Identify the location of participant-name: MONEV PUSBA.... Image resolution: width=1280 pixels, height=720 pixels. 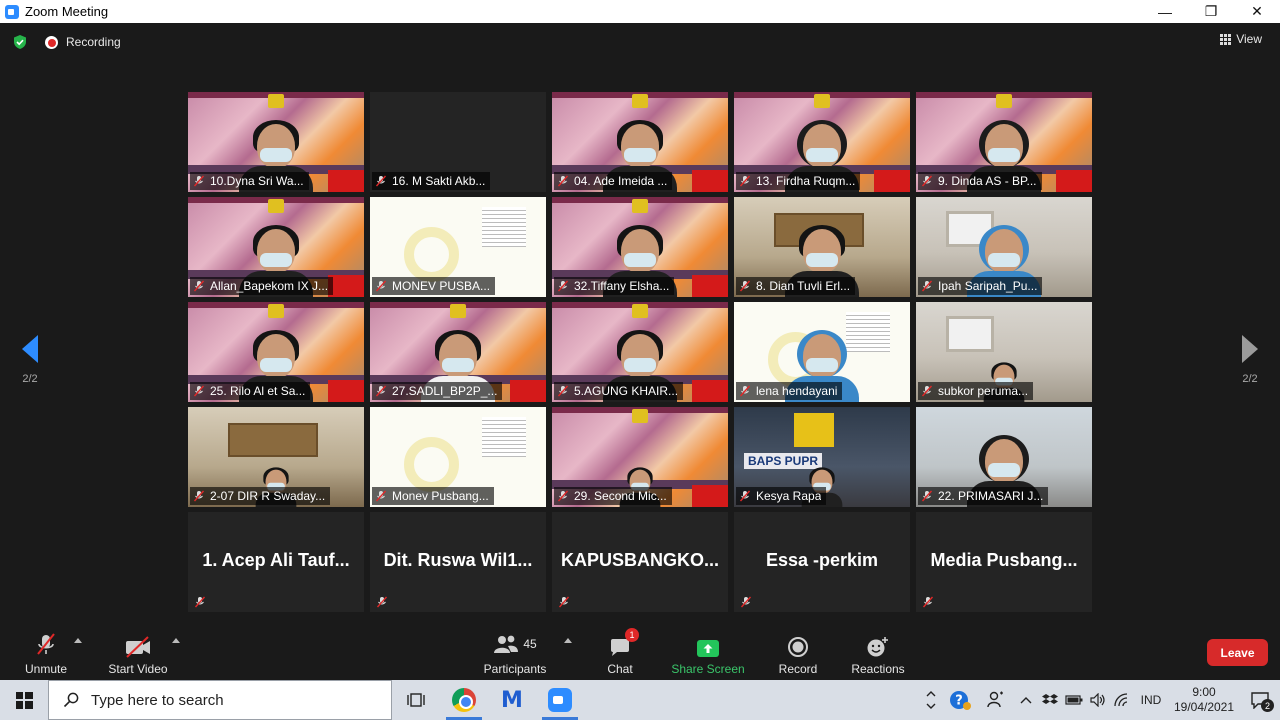
(441, 286).